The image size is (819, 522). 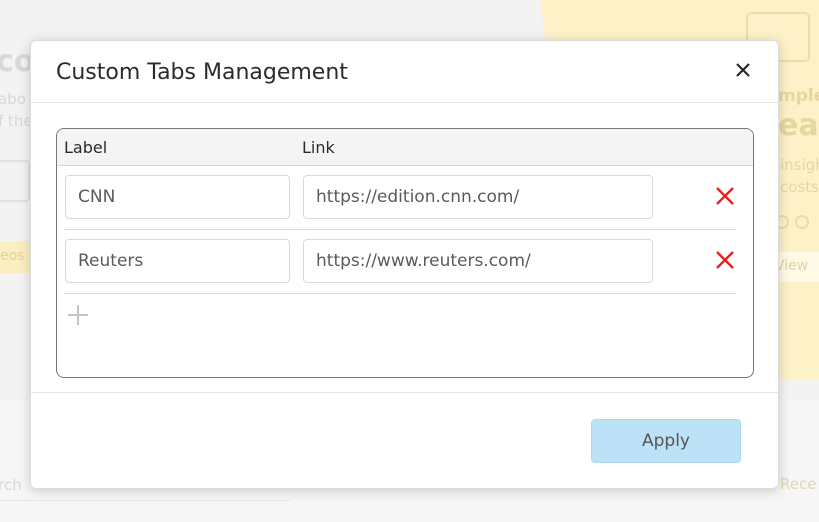 What do you see at coordinates (15, 181) in the screenshot?
I see `monitor-icon` at bounding box center [15, 181].